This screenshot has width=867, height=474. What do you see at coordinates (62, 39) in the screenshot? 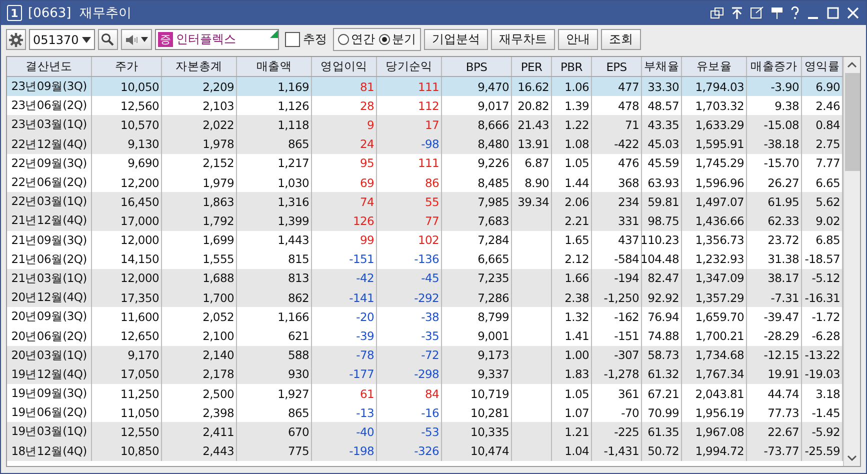
I see `stock-code-field: 051370` at bounding box center [62, 39].